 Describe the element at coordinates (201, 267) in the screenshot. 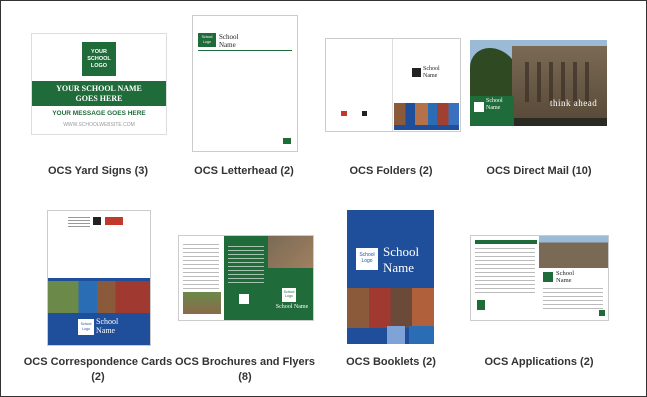

I see `brochure-text-panel` at that location.